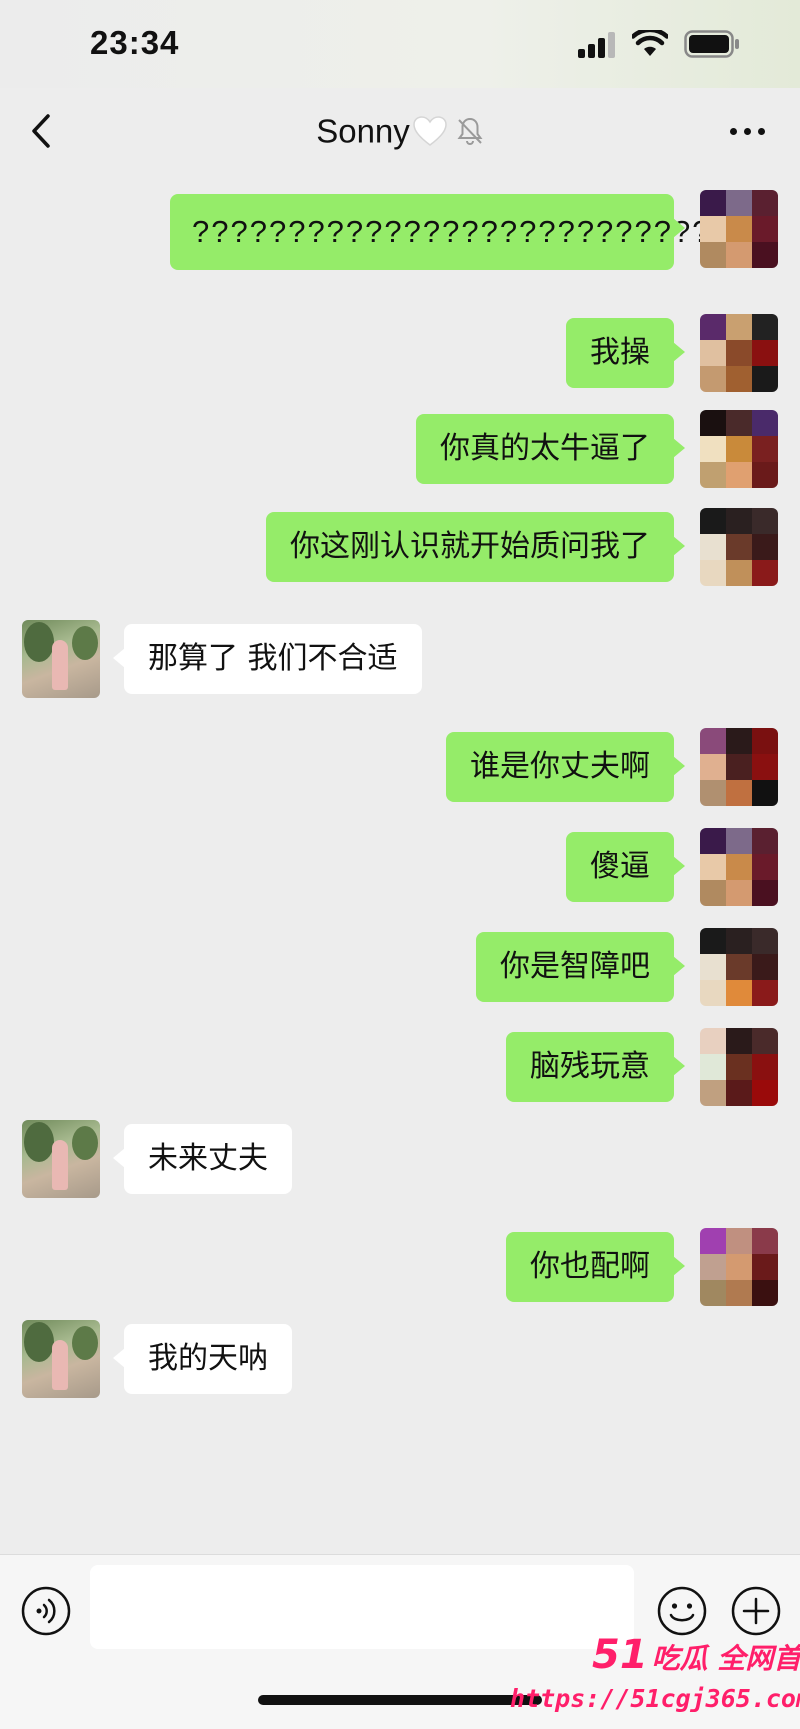  What do you see at coordinates (430, 131) in the screenshot?
I see `heart-icon` at bounding box center [430, 131].